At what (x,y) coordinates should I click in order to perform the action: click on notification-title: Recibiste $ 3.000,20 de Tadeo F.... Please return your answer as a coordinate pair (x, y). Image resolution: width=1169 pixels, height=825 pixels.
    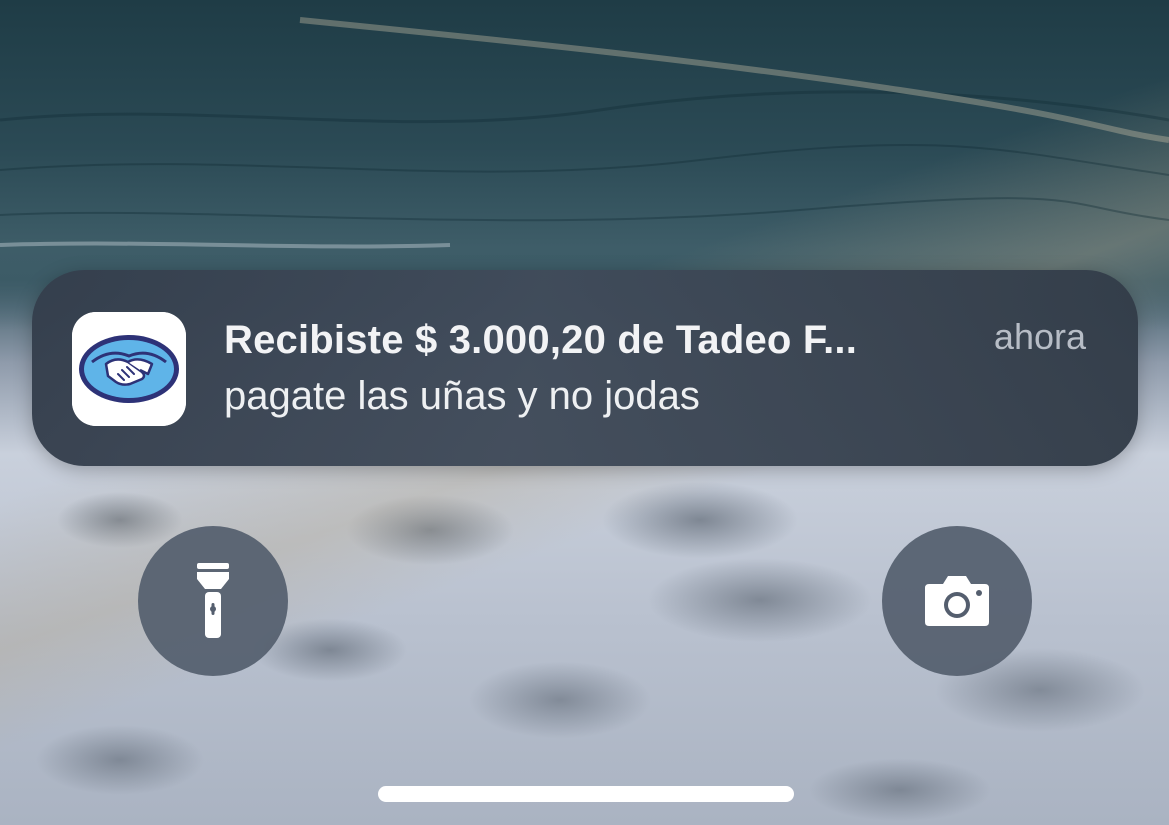
    Looking at the image, I should click on (541, 340).